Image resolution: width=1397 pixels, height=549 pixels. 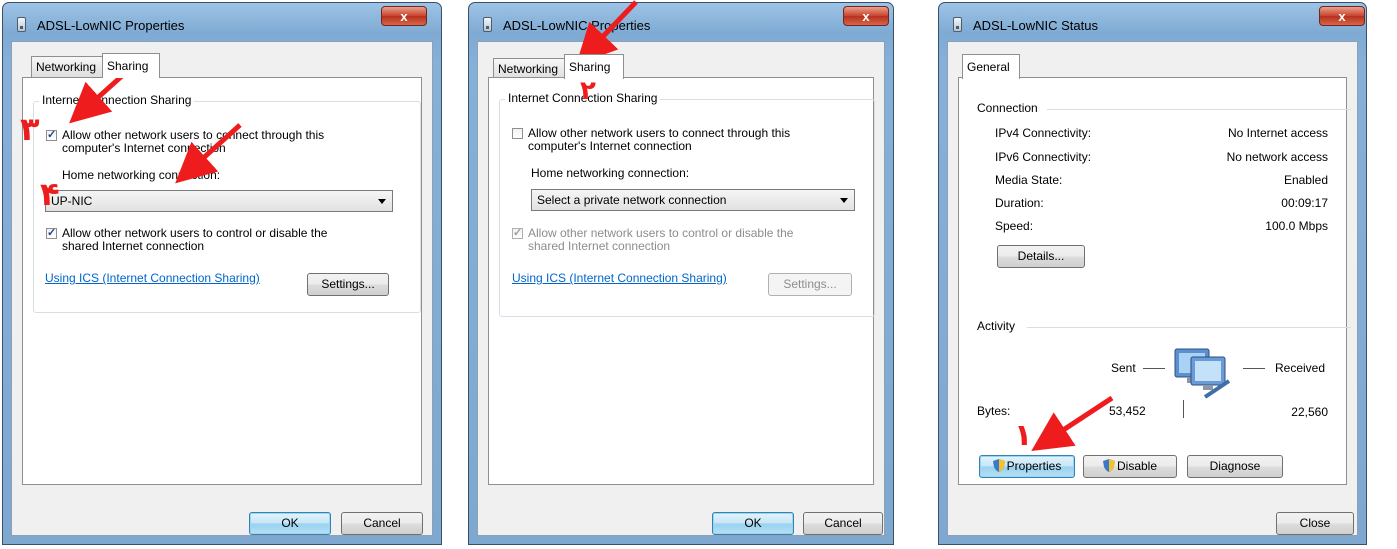 I want to click on annotation-number: ۴, so click(x=50, y=194).